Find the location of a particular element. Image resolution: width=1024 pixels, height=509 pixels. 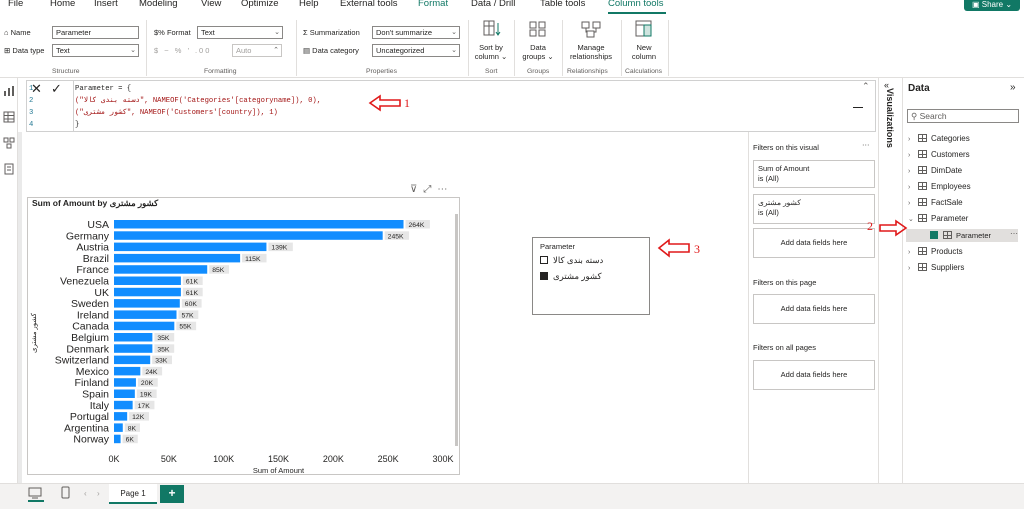

tab-insert: Insert is located at coordinates (106, 4).